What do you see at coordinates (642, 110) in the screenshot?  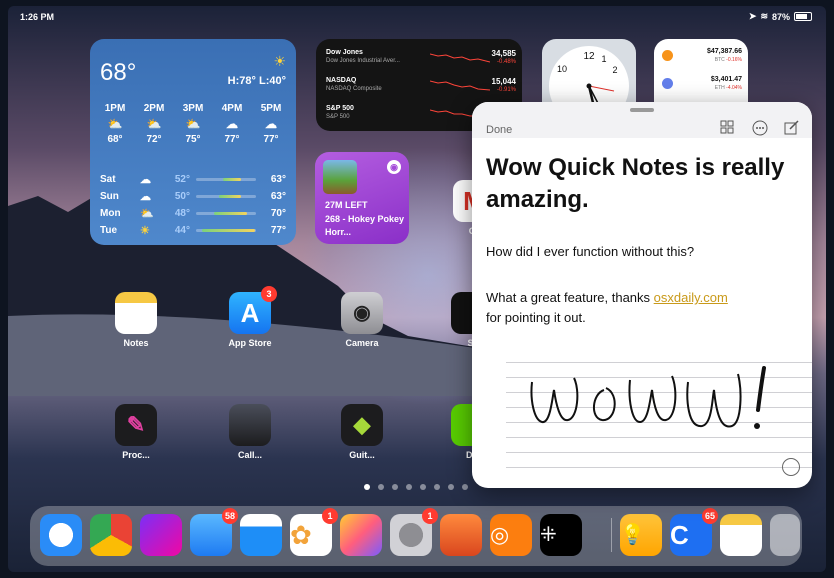 I see `drag-handle` at bounding box center [642, 110].